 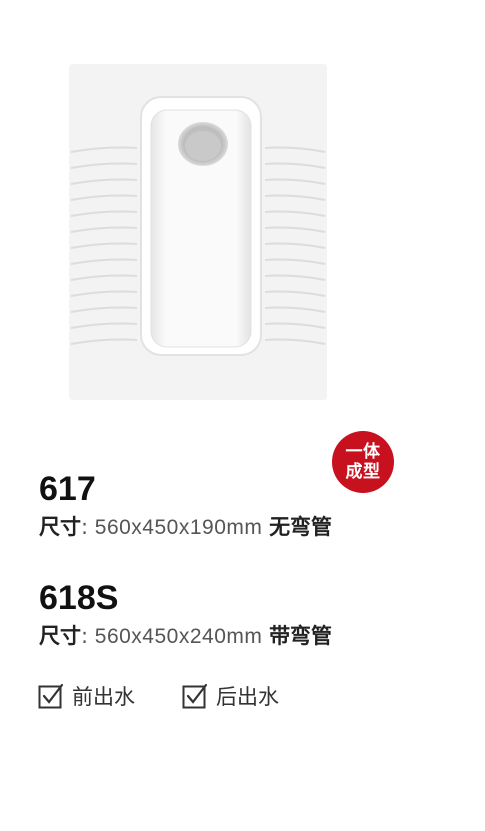 I want to click on option-label: 后出水, so click(x=247, y=697).